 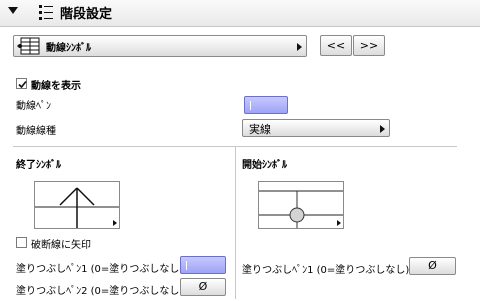 I want to click on stair-symbol-icon, so click(x=30, y=47).